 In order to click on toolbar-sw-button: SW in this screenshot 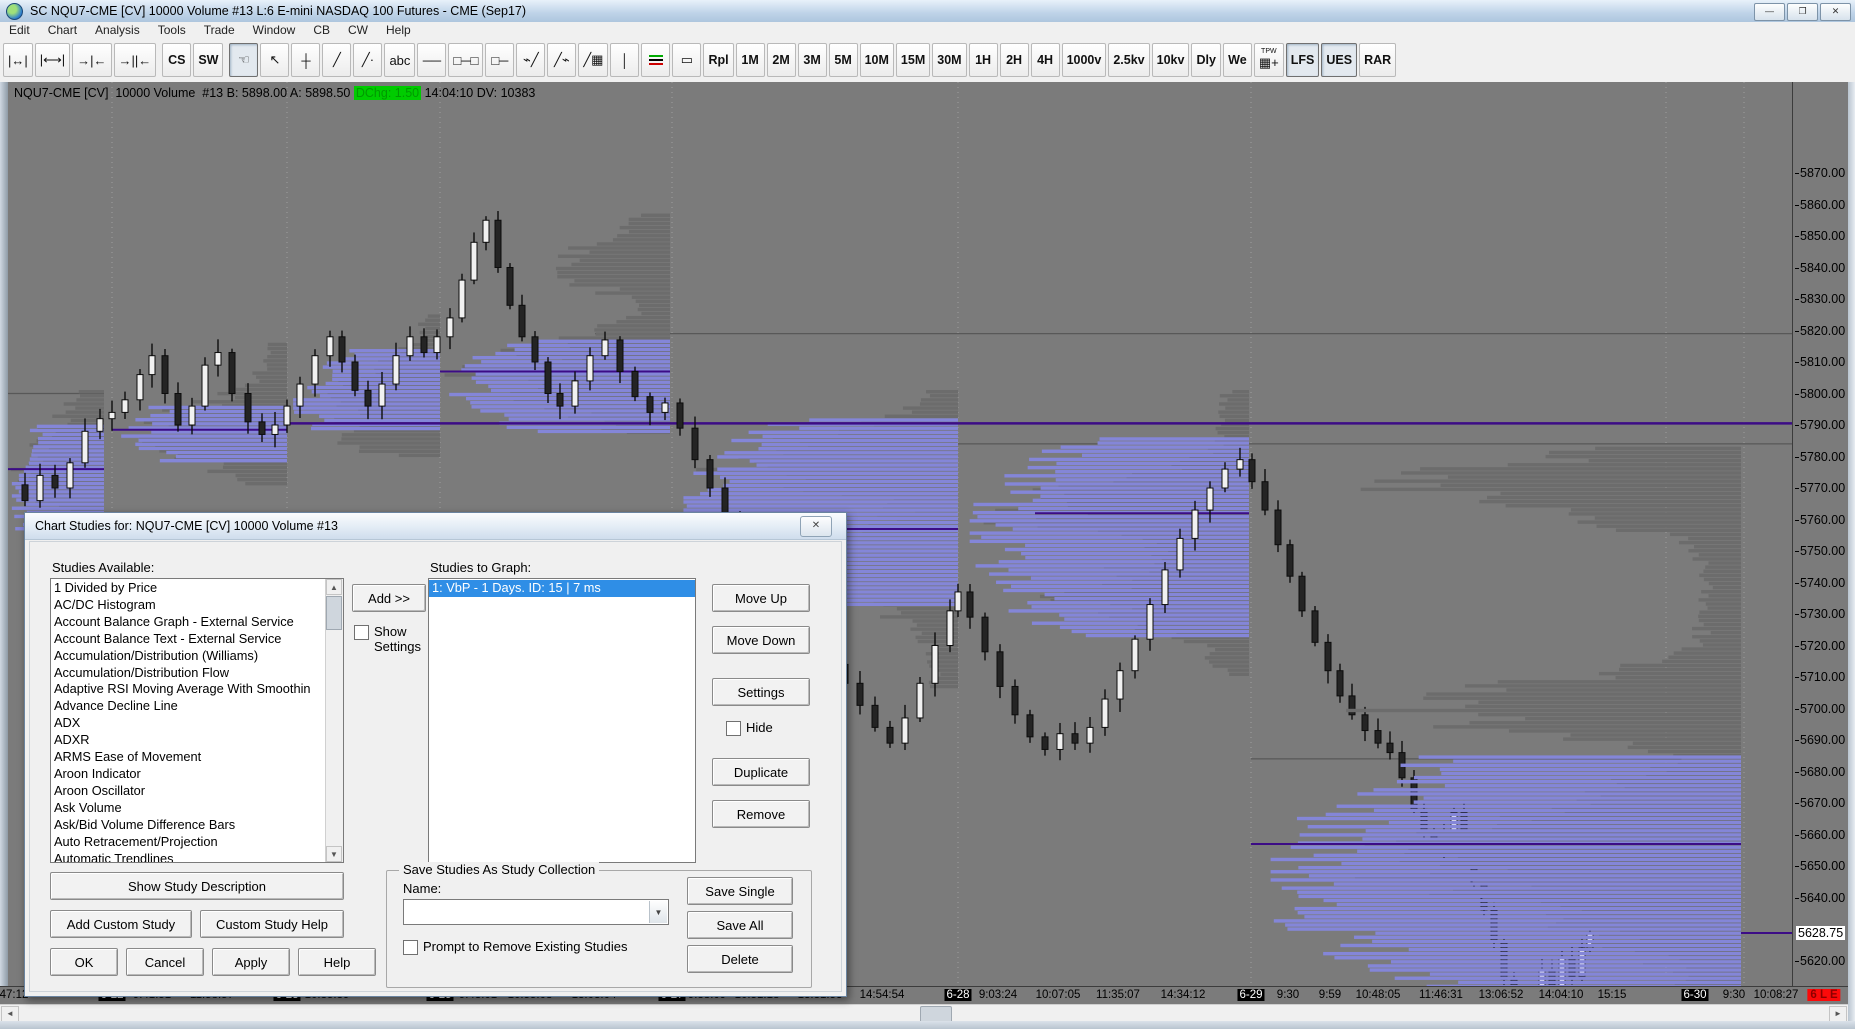, I will do `click(208, 60)`.